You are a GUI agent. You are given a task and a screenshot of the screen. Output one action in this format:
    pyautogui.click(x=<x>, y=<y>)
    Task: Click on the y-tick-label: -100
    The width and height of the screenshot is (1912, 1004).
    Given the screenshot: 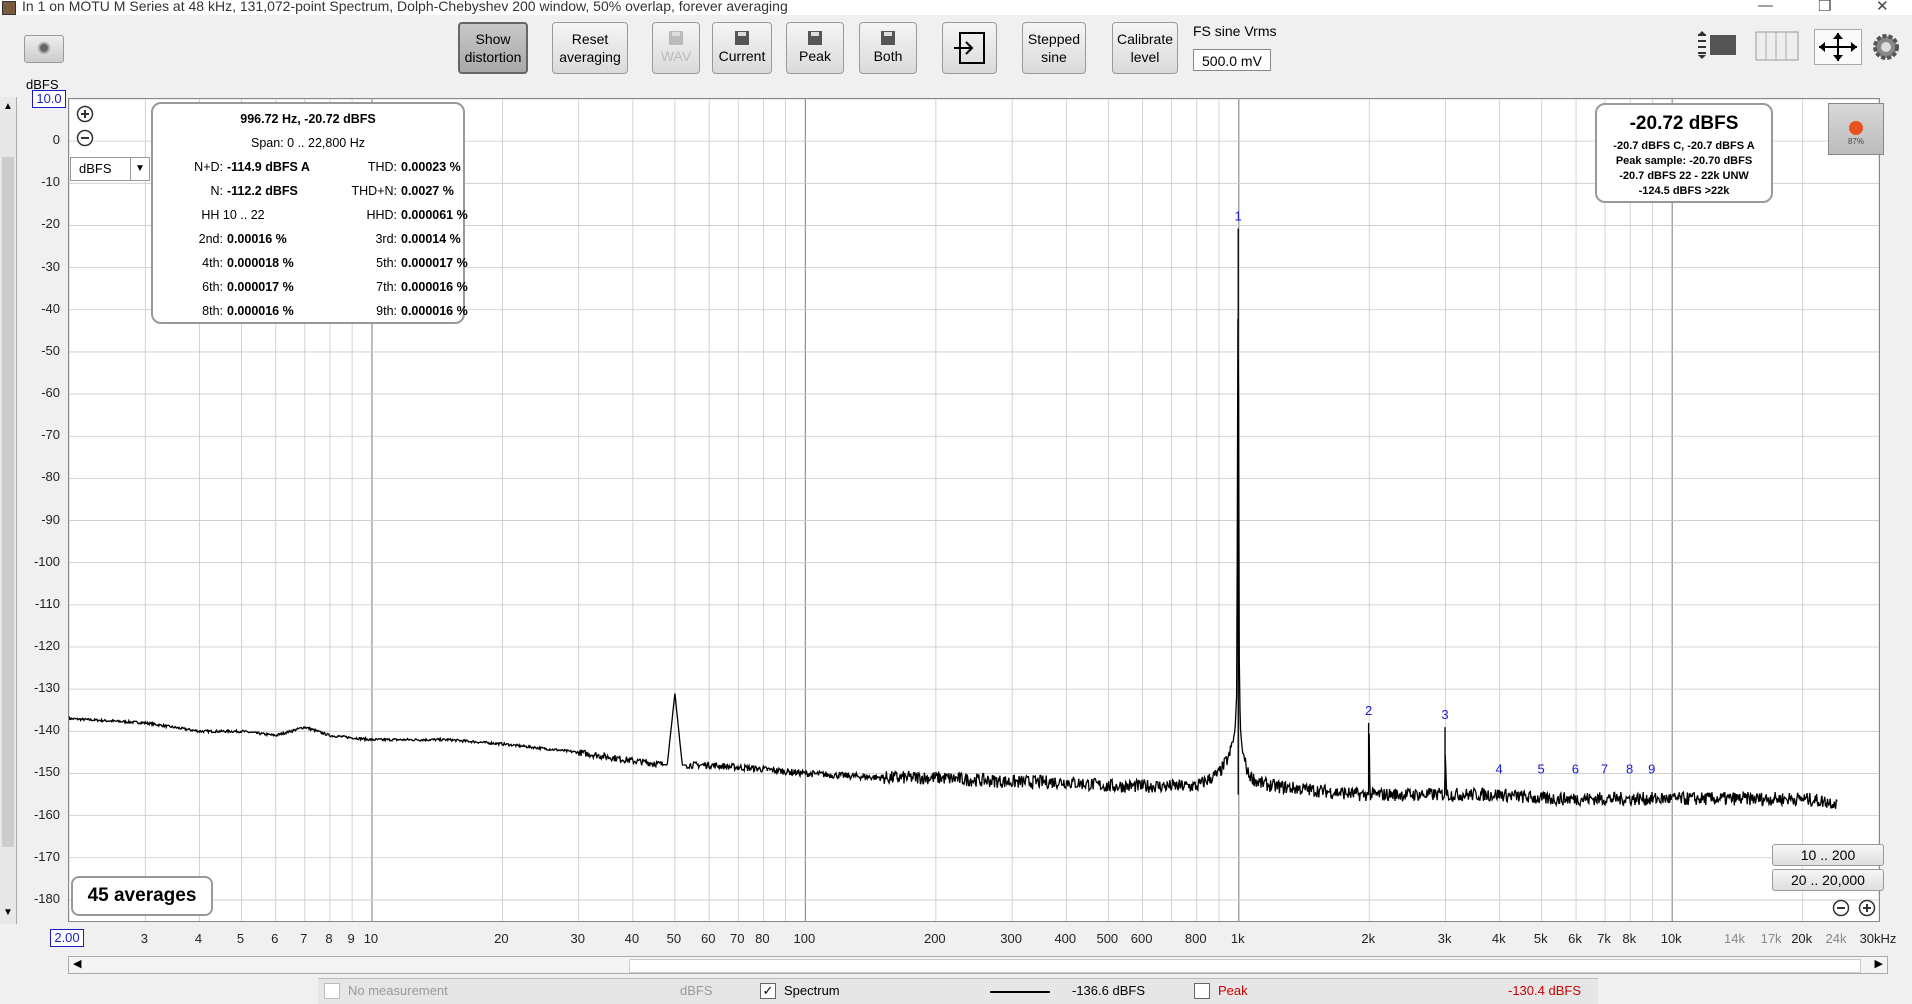 What is the action you would take?
    pyautogui.click(x=46, y=561)
    